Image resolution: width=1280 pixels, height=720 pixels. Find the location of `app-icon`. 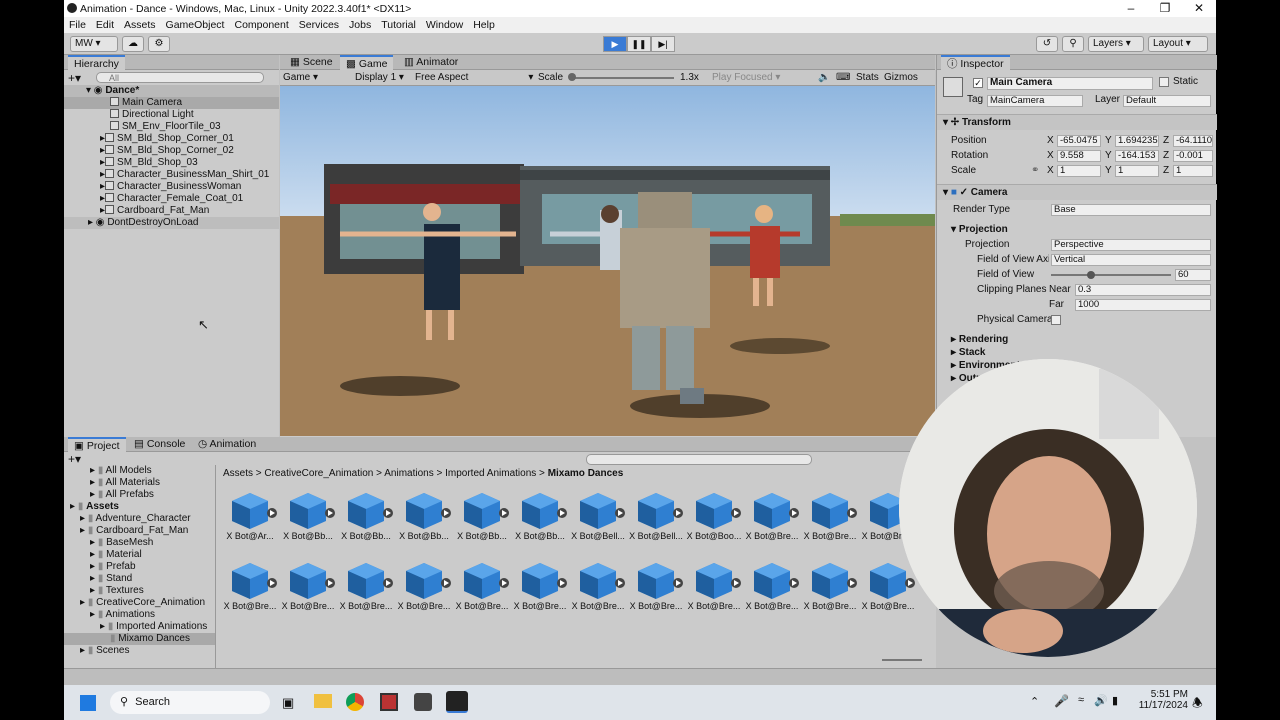

app-icon is located at coordinates (389, 702).